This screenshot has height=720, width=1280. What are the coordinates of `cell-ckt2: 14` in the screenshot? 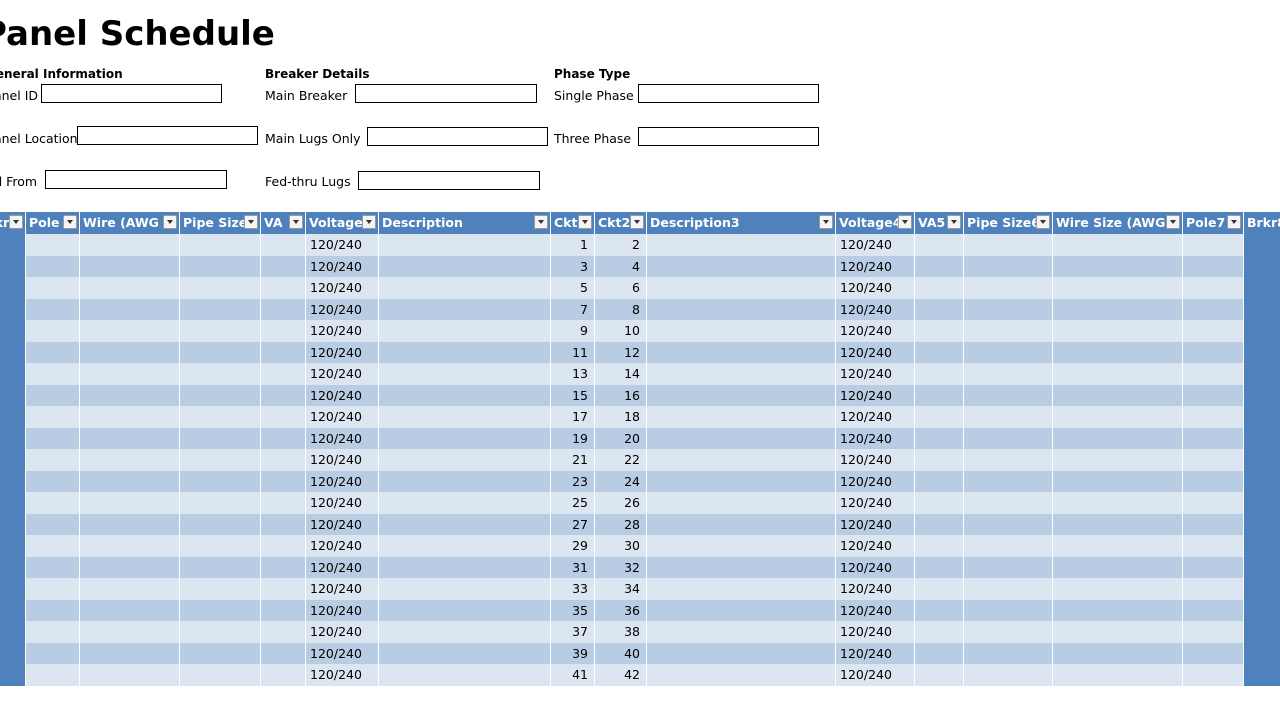 It's located at (621, 374).